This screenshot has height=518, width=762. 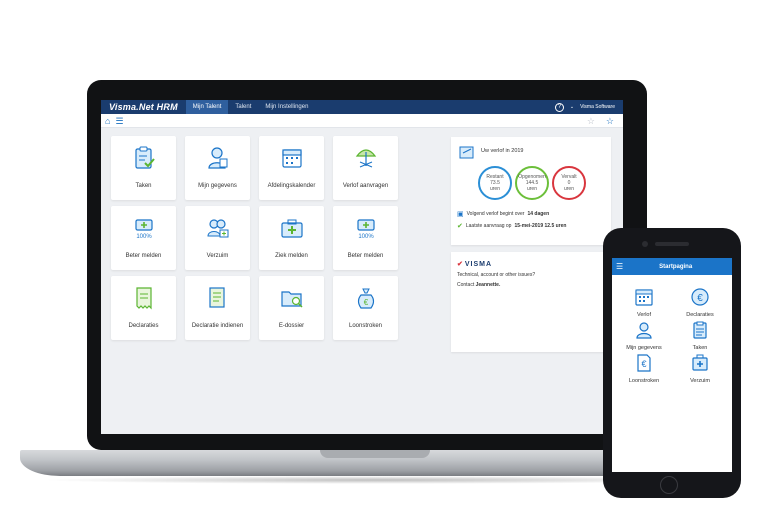 What do you see at coordinates (291, 299) in the screenshot?
I see `folder-search-icon` at bounding box center [291, 299].